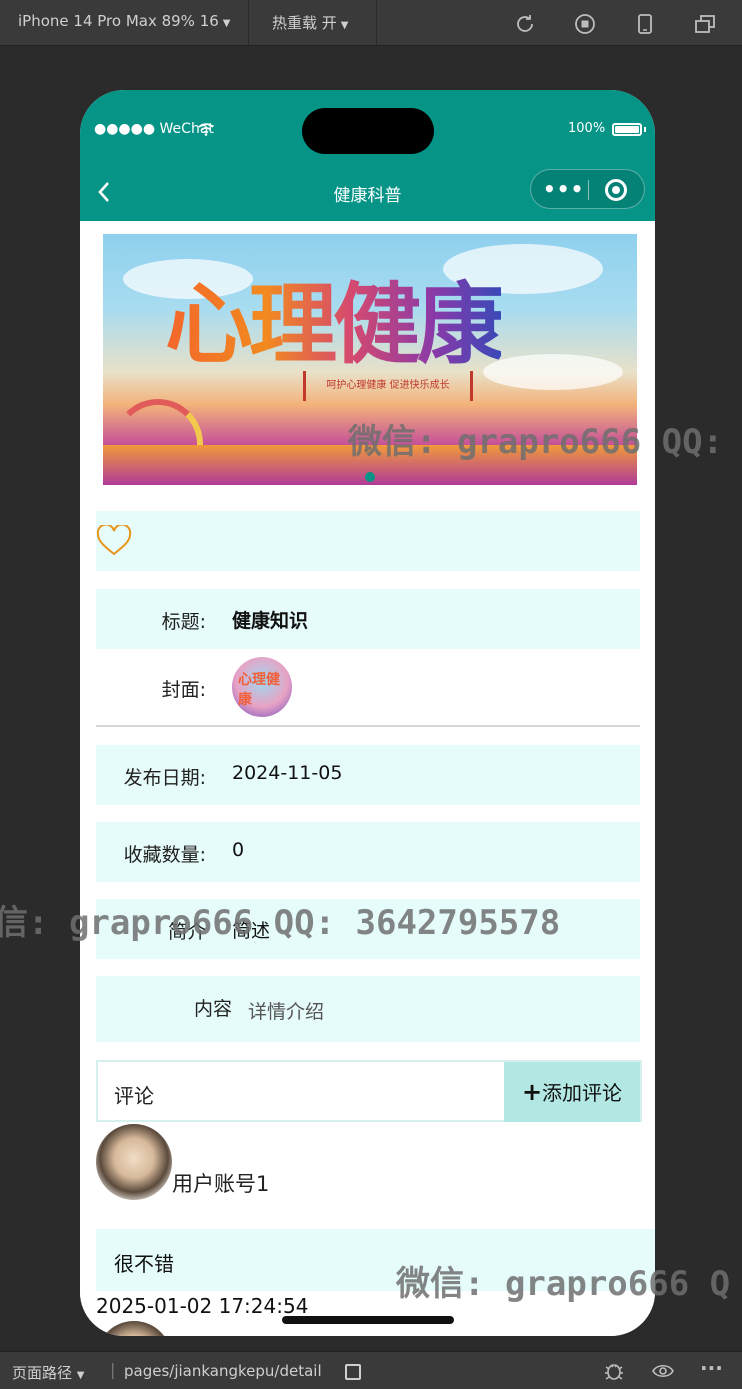 The height and width of the screenshot is (1389, 742). What do you see at coordinates (270, 621) in the screenshot?
I see `title-value: 健康知识` at bounding box center [270, 621].